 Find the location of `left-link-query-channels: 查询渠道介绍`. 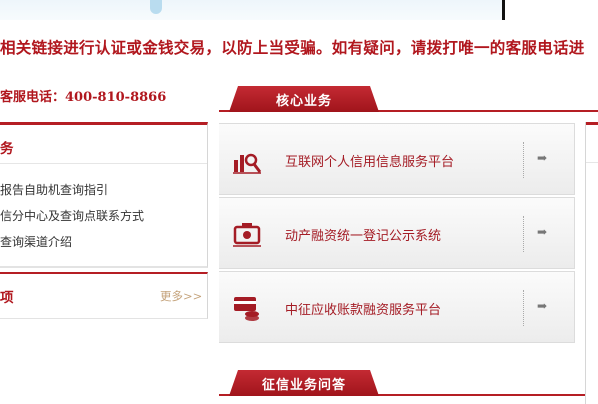

left-link-query-channels: 查询渠道介绍 is located at coordinates (36, 241).